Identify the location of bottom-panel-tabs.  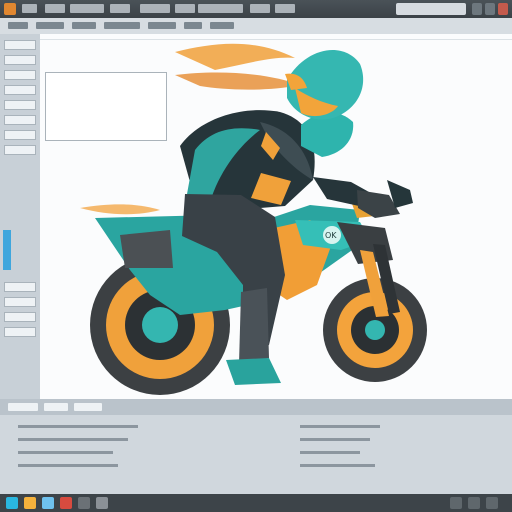
(256, 407).